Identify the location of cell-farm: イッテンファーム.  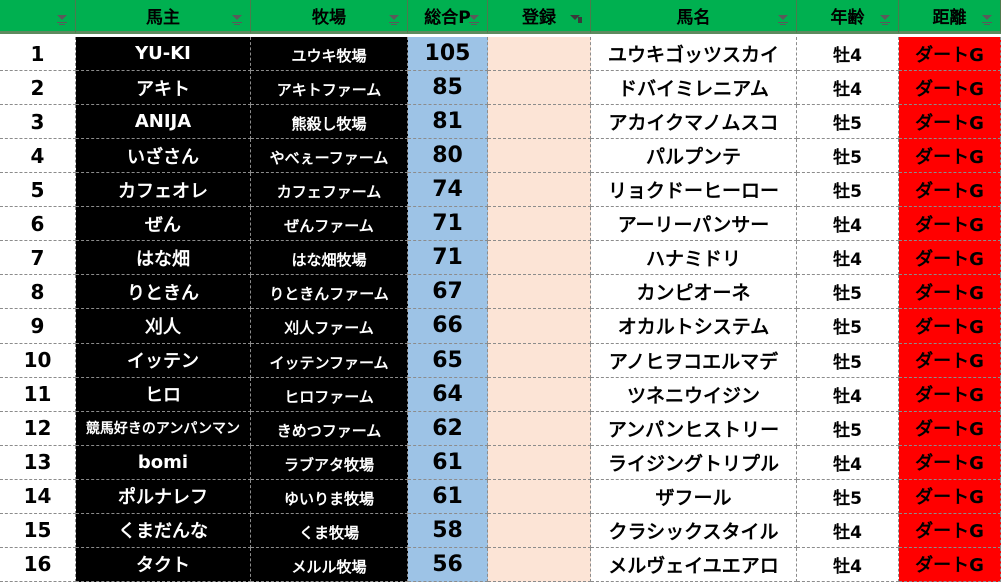
(329, 360).